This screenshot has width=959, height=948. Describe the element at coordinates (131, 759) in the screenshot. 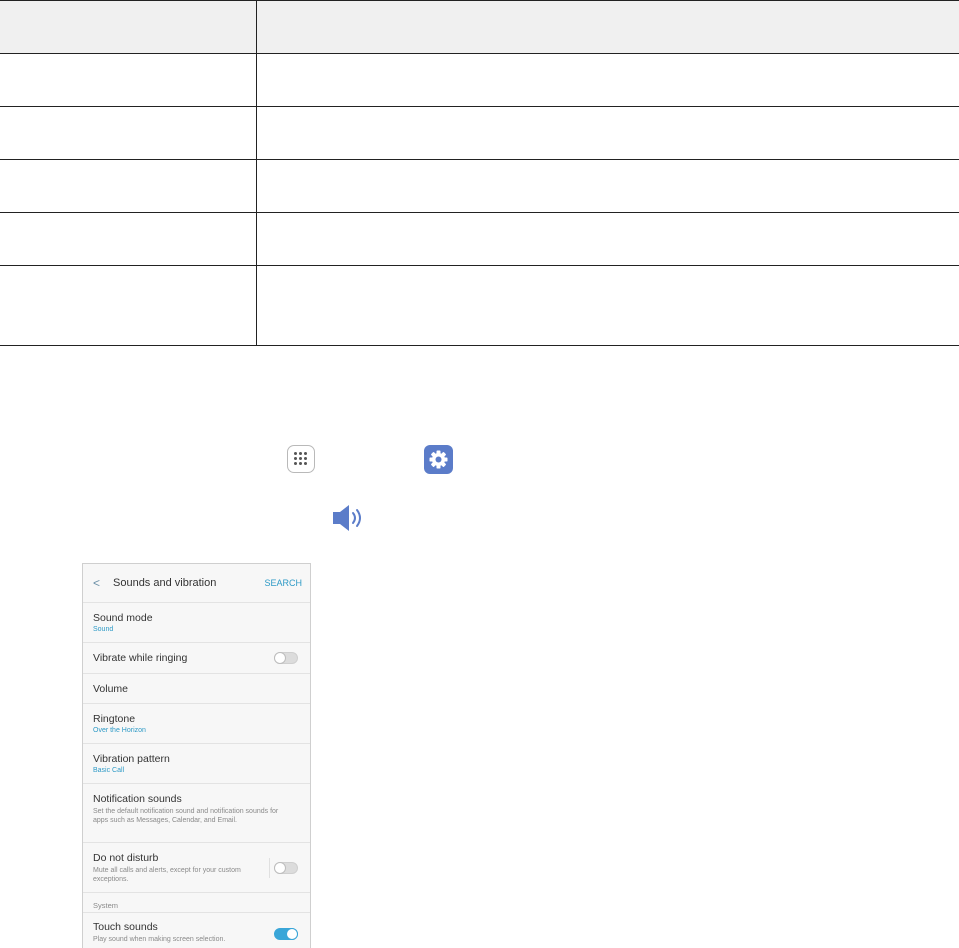

I see `setting-title: Vibration pattern` at that location.